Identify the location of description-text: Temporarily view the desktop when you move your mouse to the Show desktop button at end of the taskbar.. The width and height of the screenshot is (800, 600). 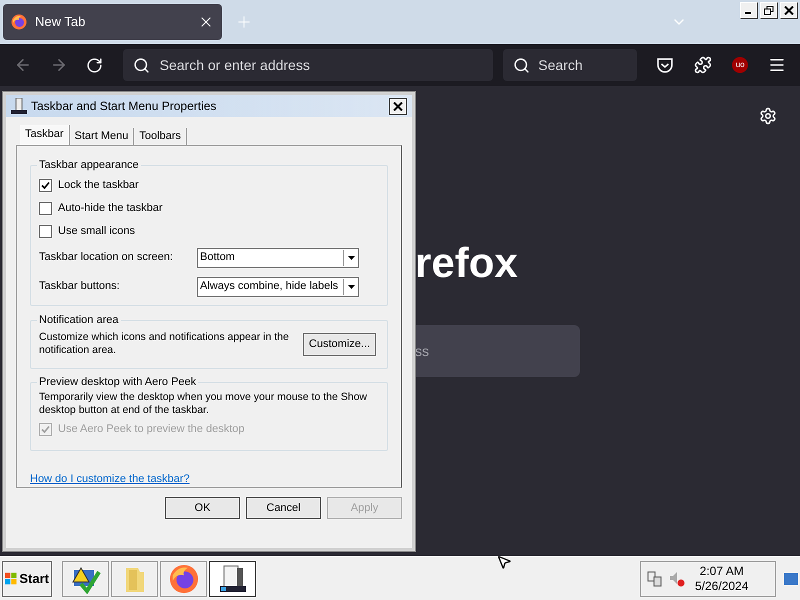
(203, 403).